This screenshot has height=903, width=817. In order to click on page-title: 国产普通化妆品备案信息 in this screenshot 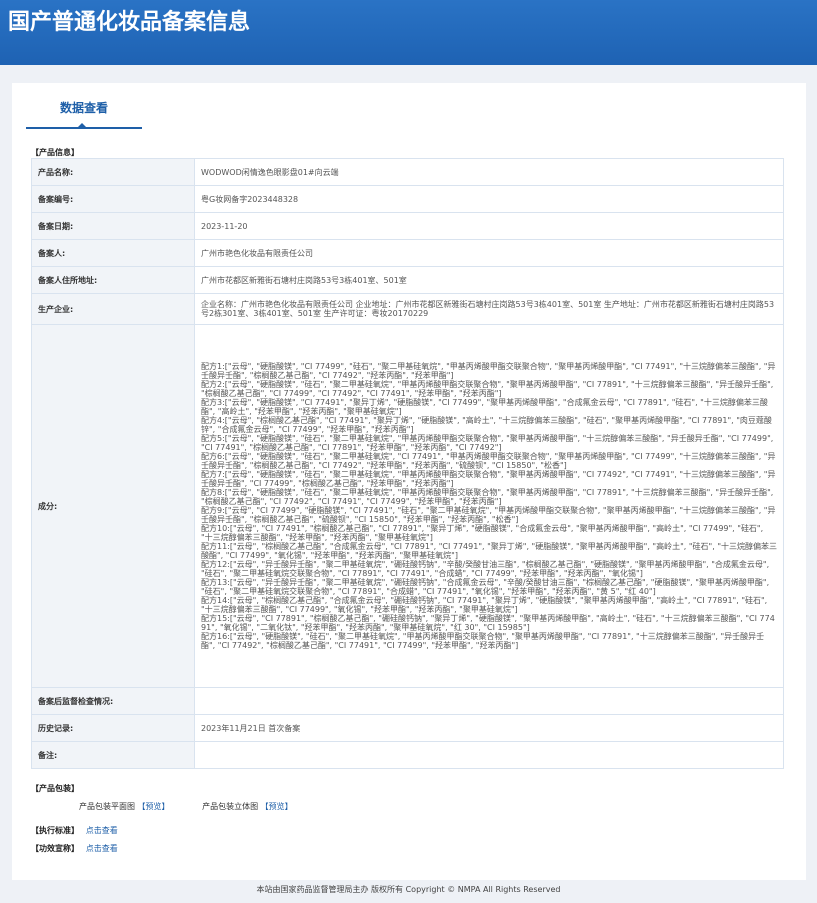, I will do `click(129, 22)`.